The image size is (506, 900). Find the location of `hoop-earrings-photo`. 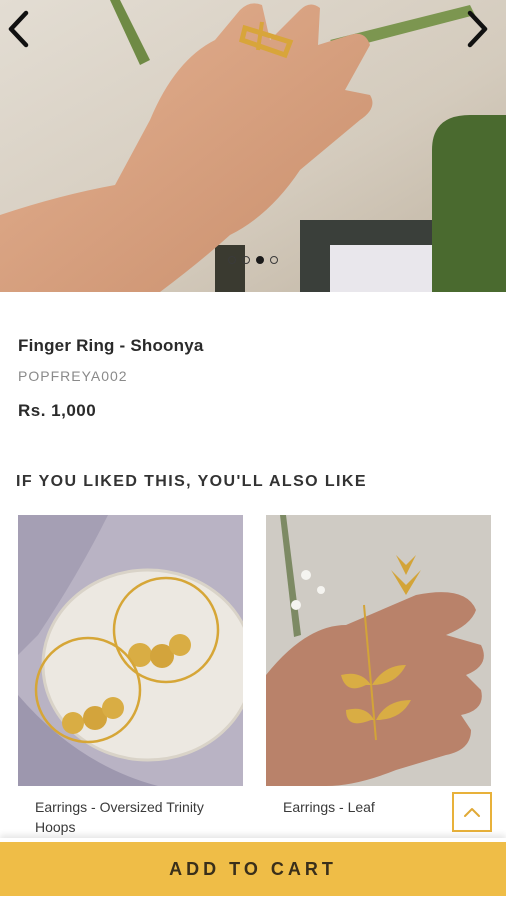

hoop-earrings-photo is located at coordinates (130, 650).